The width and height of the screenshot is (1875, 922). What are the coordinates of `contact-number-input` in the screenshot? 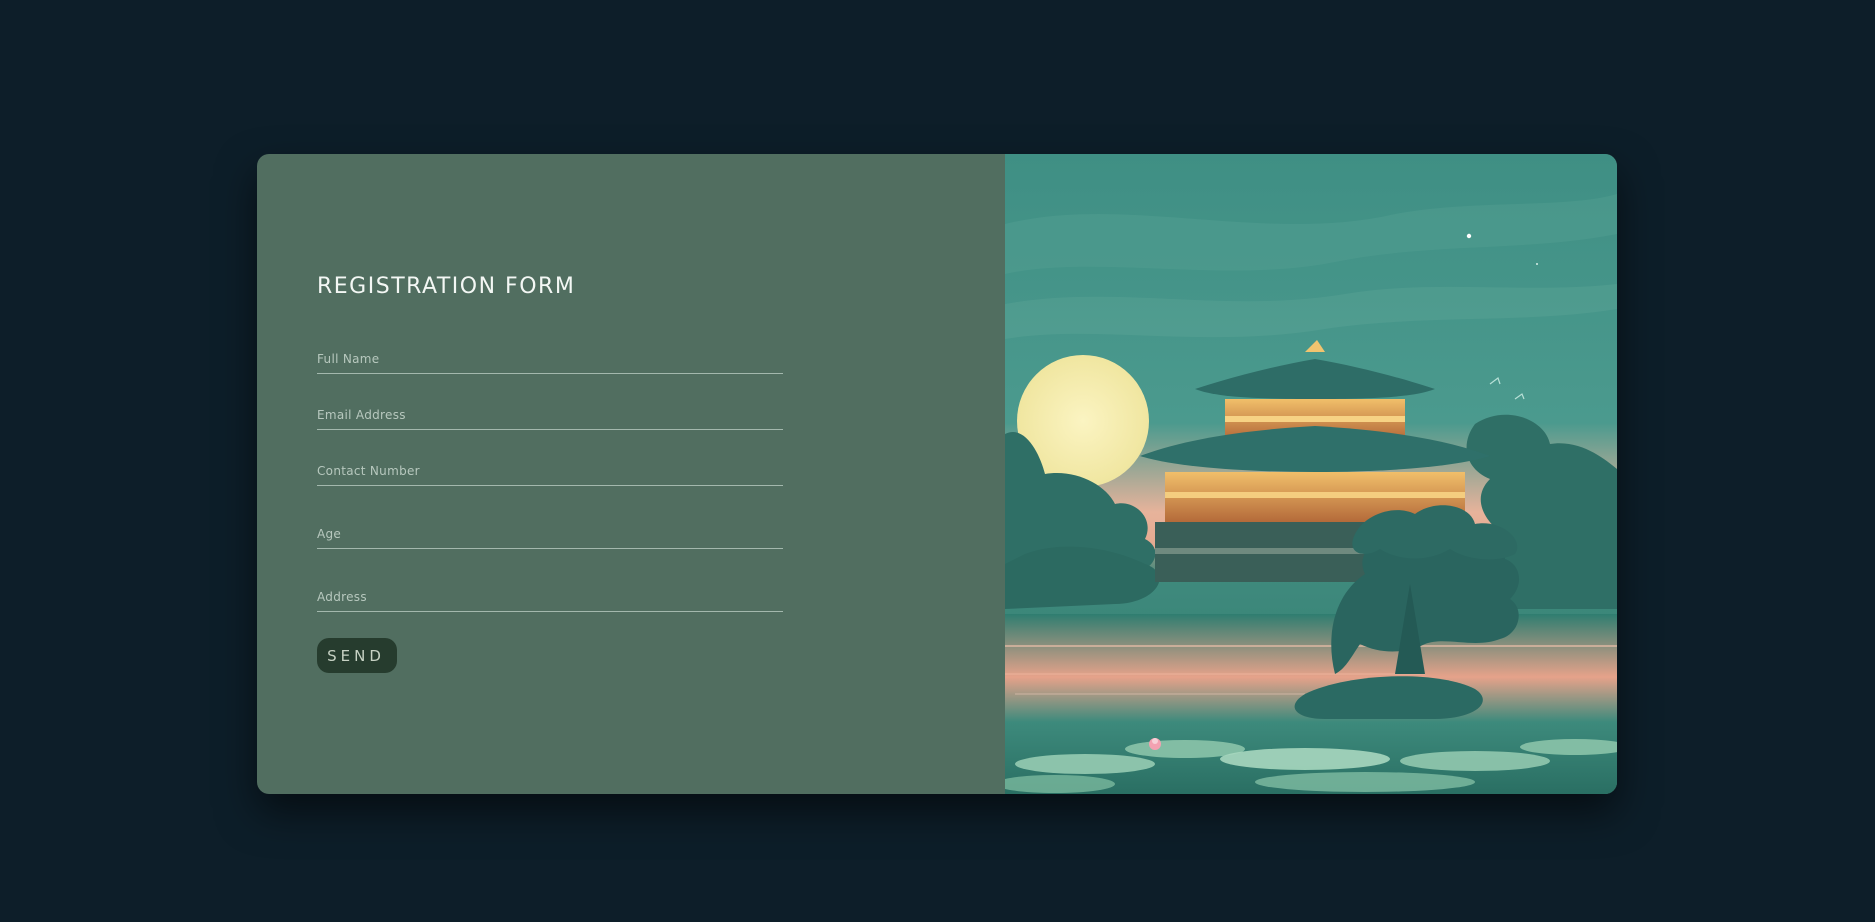 It's located at (550, 471).